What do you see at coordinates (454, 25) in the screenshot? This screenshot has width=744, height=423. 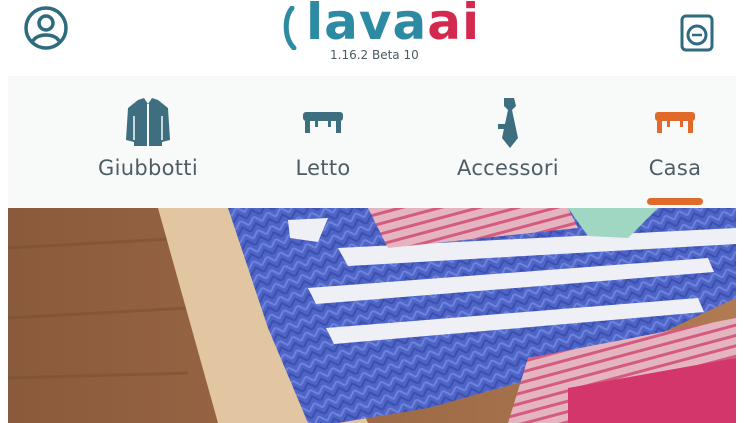 I see `brand-wordmark-red: ai` at bounding box center [454, 25].